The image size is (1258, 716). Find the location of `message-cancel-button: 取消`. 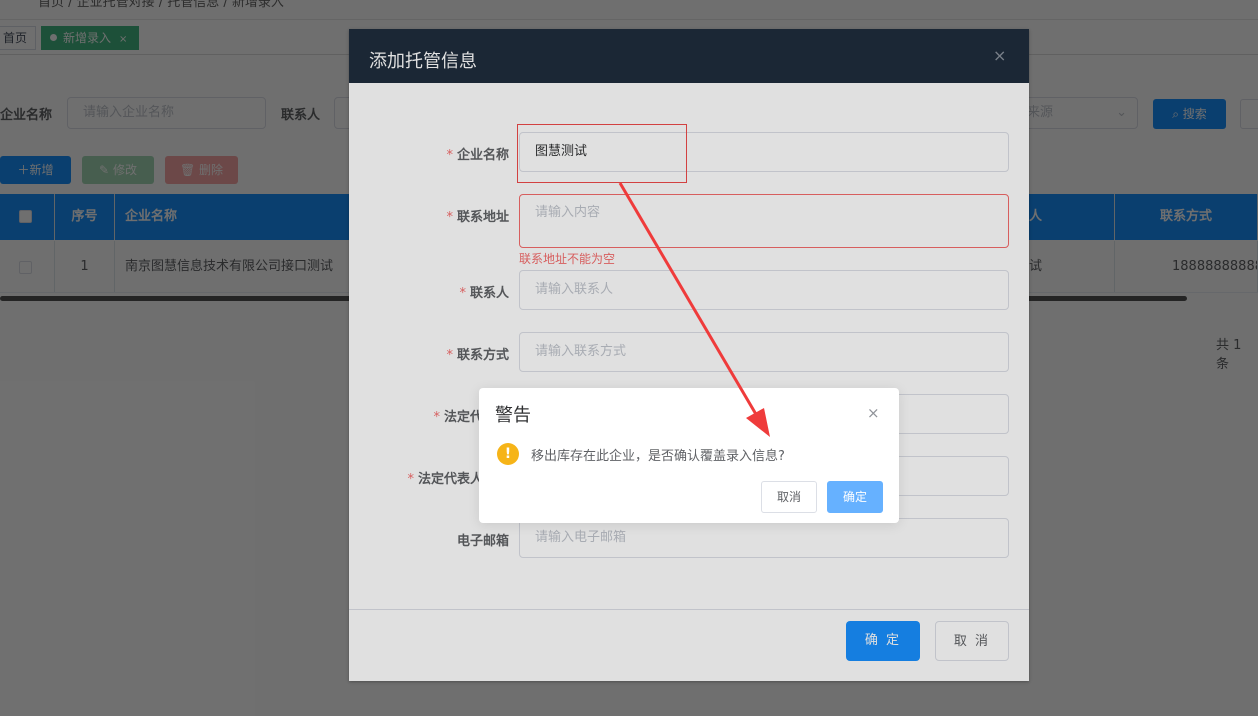

message-cancel-button: 取消 is located at coordinates (789, 497).